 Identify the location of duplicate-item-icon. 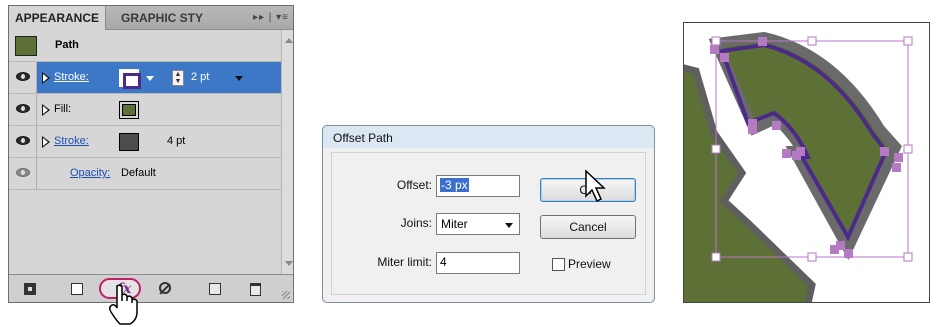
(215, 289).